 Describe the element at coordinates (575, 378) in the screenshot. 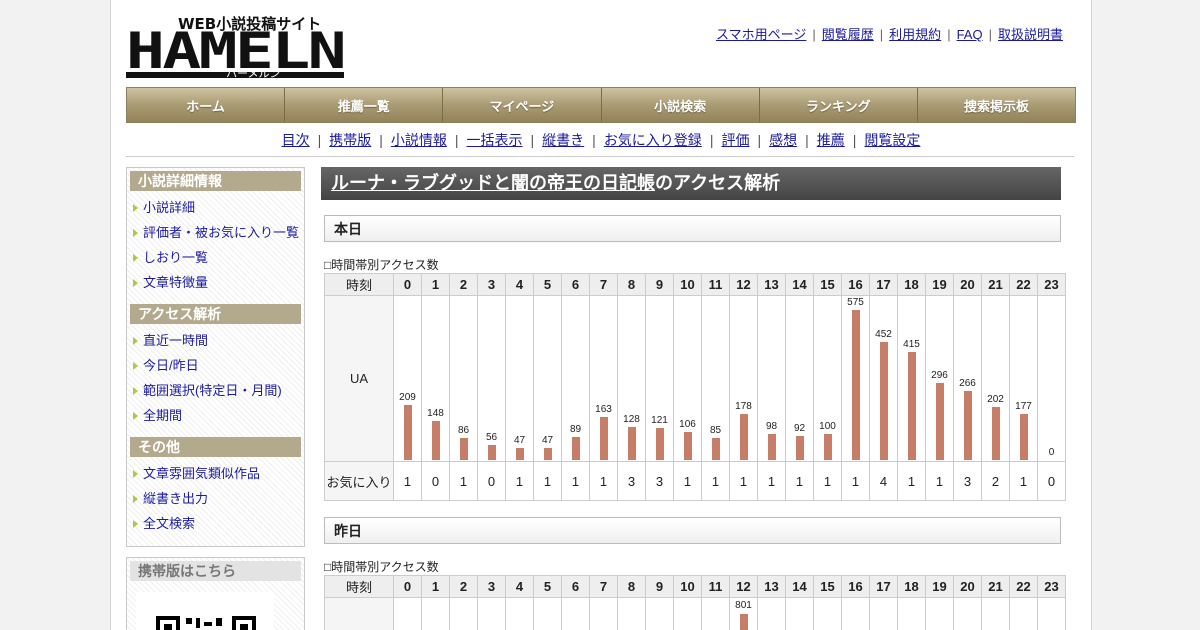

I see `ua-cell: 89` at that location.